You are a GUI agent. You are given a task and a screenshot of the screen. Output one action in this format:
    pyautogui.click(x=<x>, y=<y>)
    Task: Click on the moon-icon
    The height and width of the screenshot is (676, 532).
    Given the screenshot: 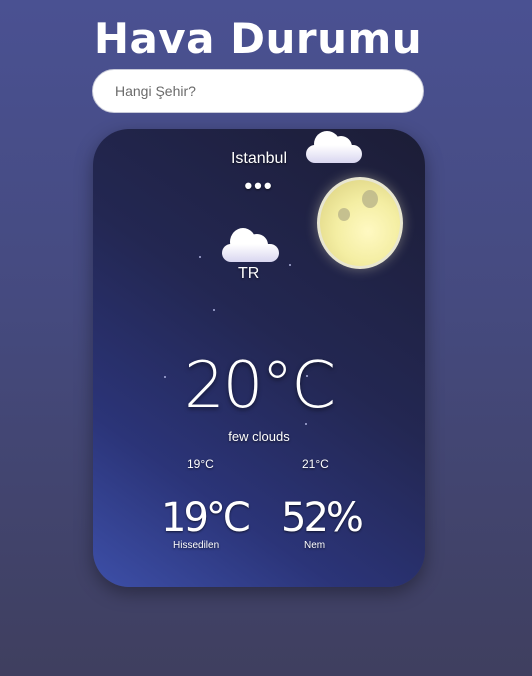 What is the action you would take?
    pyautogui.click(x=360, y=223)
    